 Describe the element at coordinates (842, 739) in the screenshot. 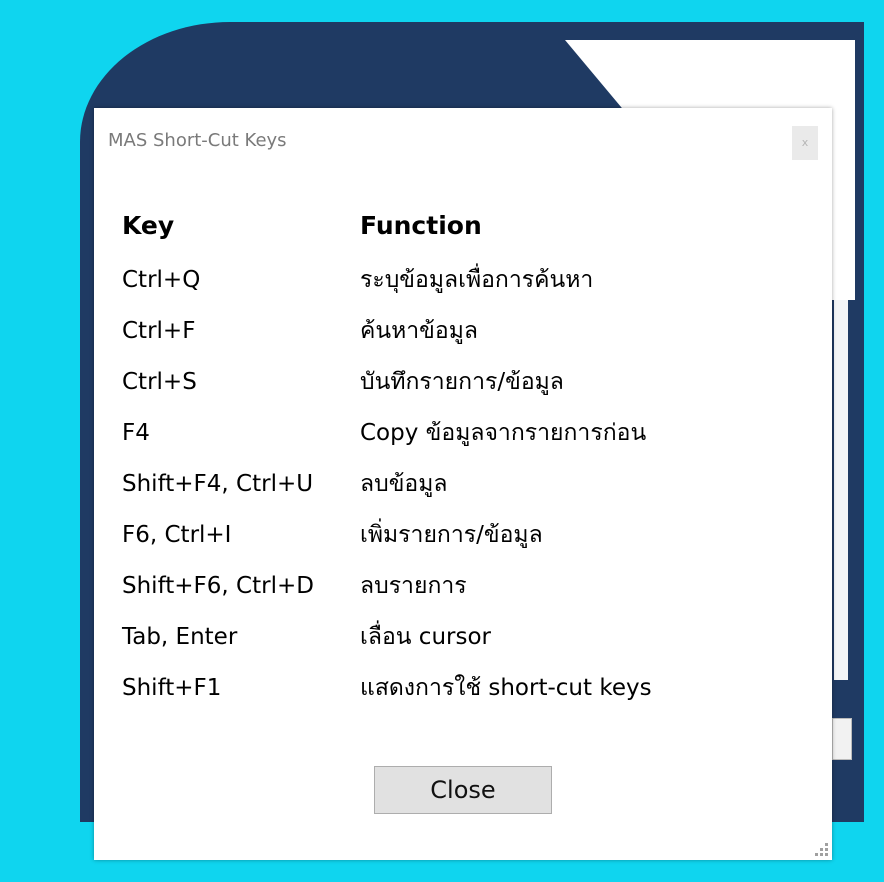

I see `background-button` at that location.